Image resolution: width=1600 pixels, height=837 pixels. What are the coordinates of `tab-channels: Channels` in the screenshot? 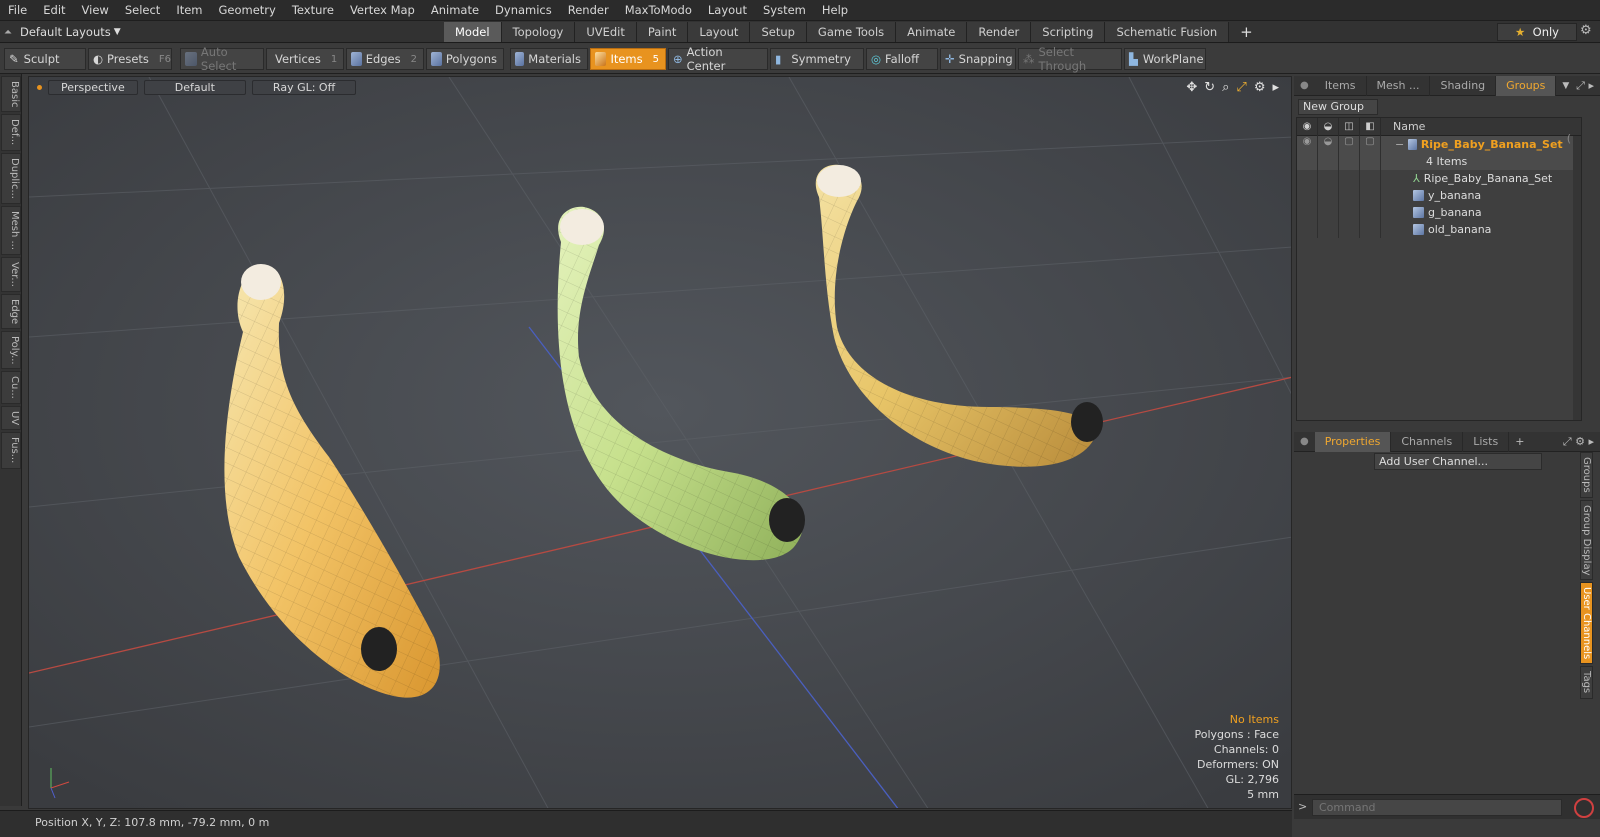 It's located at (1427, 441).